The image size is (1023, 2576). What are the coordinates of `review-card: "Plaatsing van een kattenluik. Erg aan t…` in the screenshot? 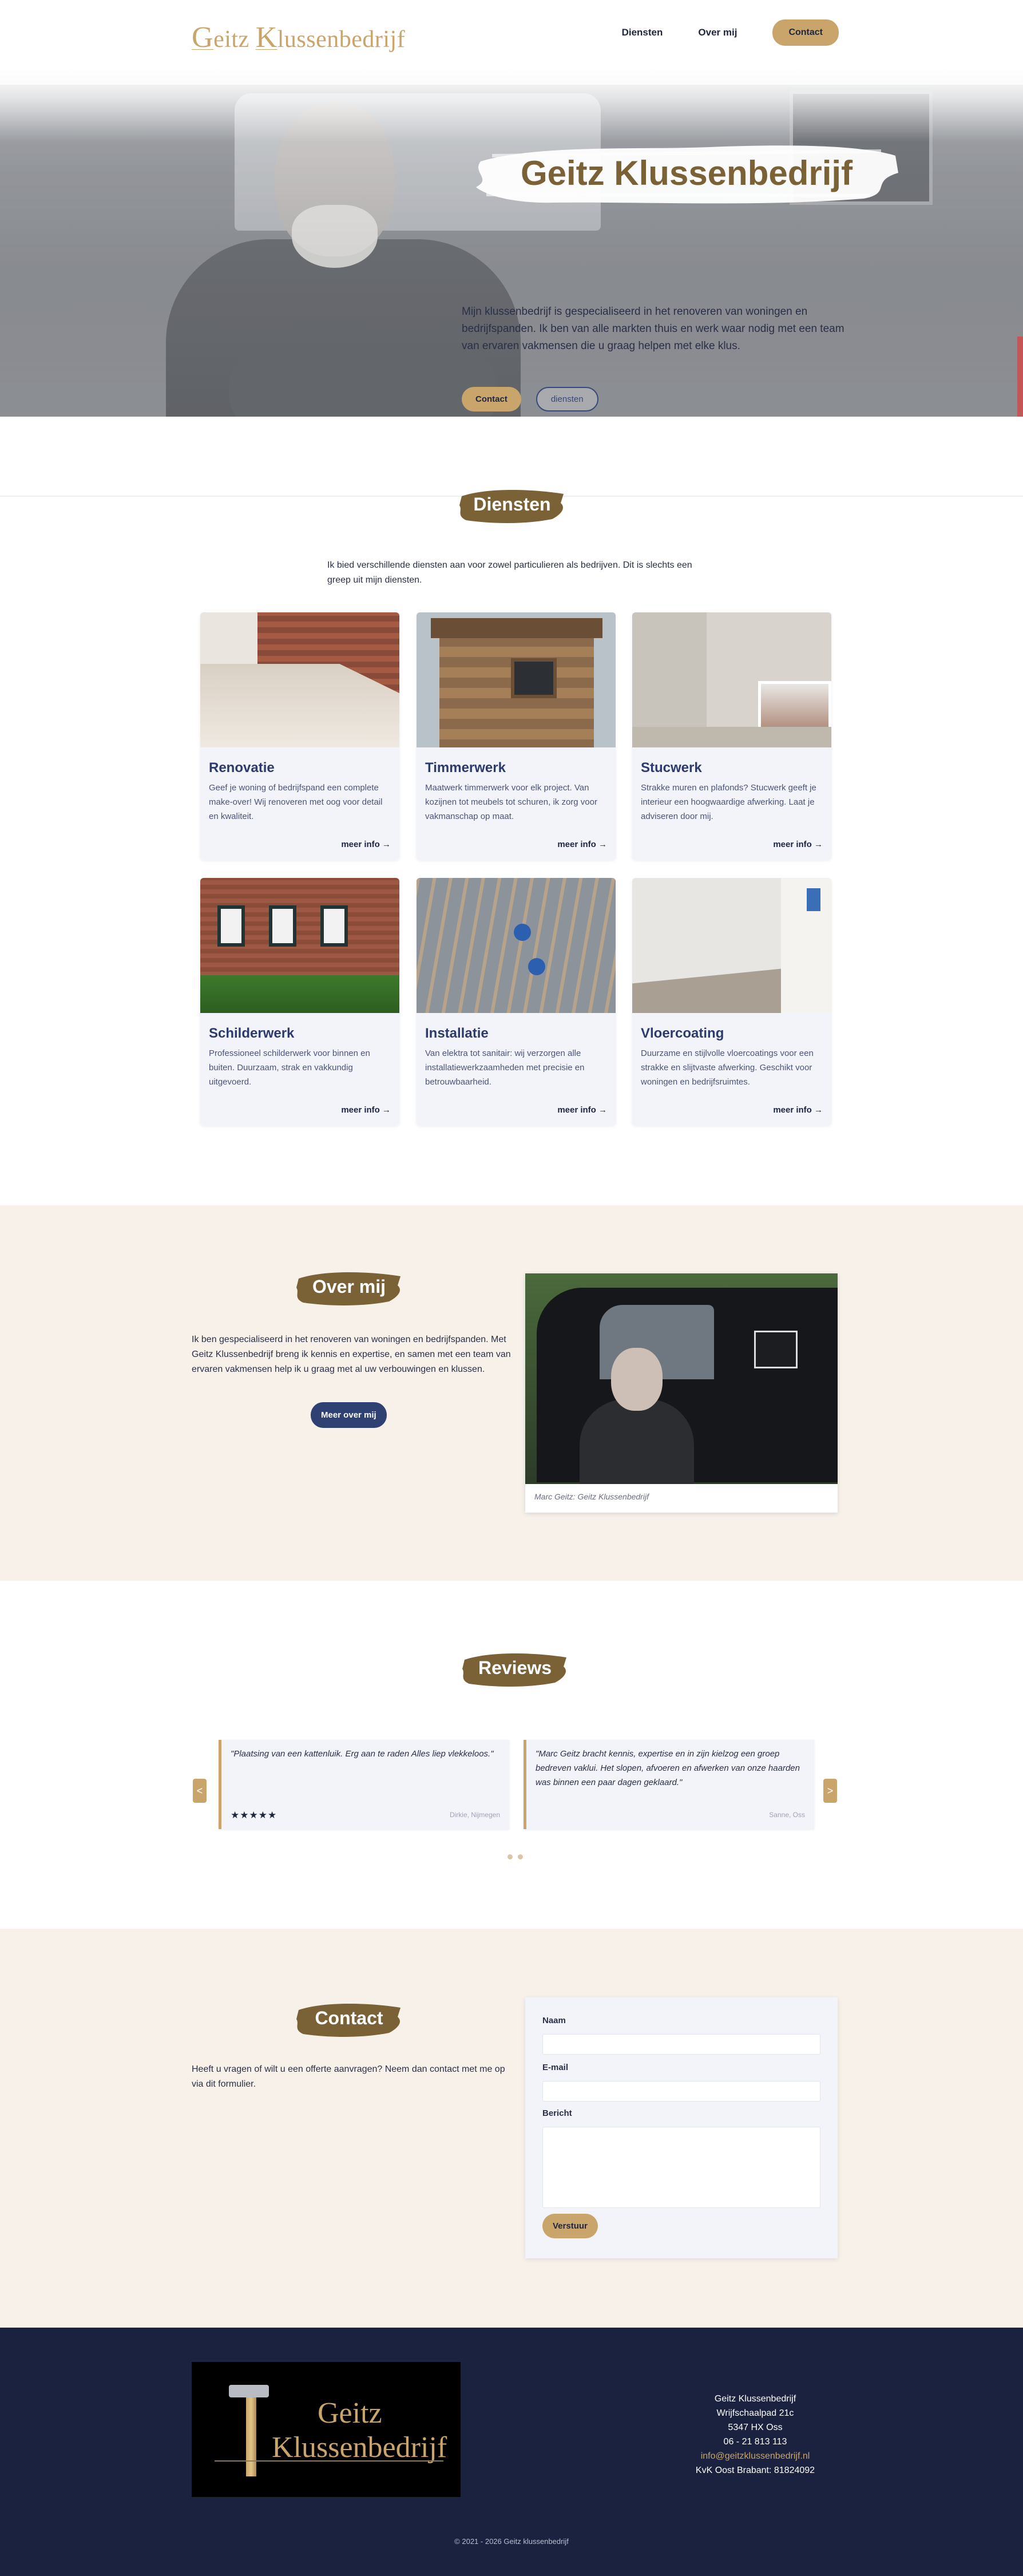 It's located at (364, 1784).